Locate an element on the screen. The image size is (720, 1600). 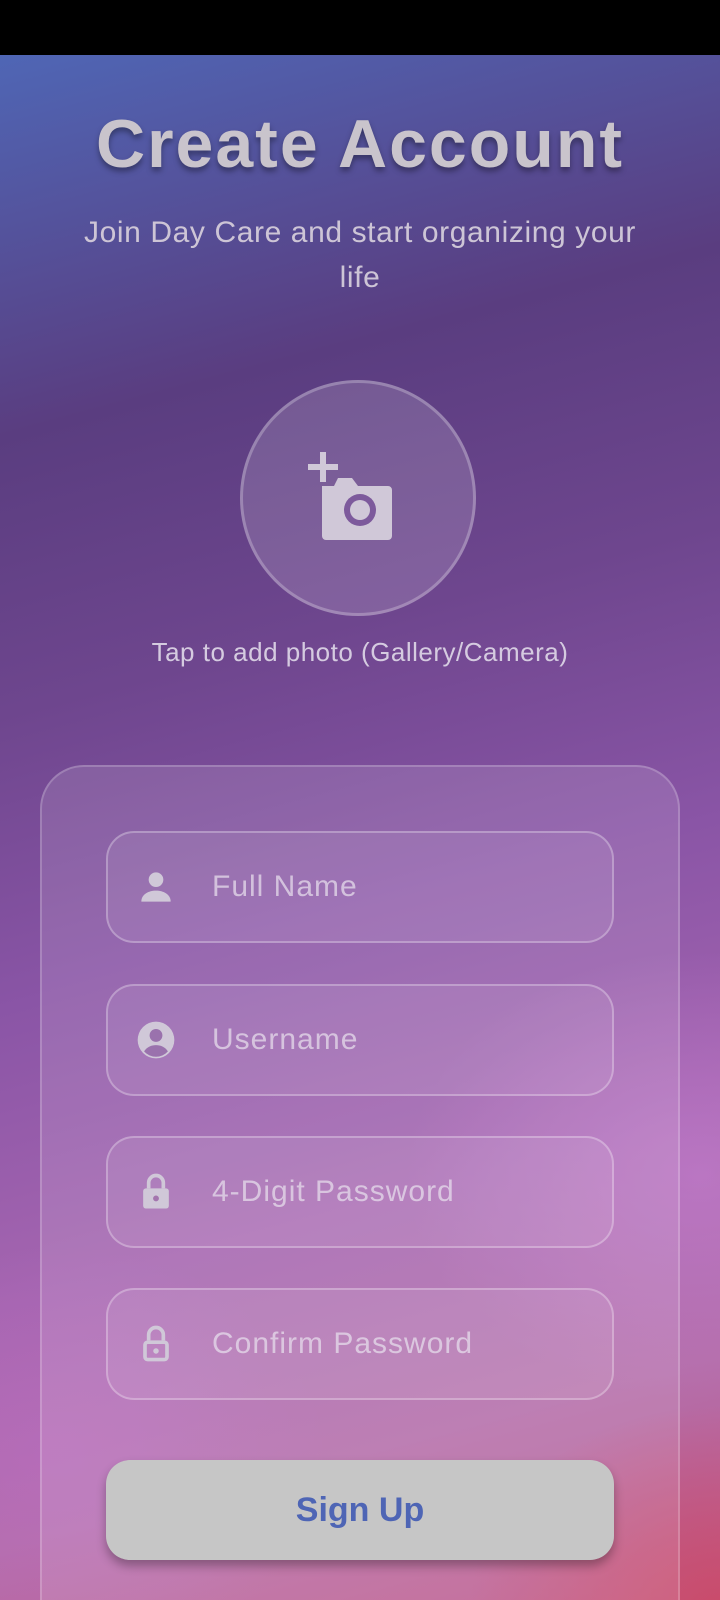
sign-up-button: Sign Up is located at coordinates (360, 1510).